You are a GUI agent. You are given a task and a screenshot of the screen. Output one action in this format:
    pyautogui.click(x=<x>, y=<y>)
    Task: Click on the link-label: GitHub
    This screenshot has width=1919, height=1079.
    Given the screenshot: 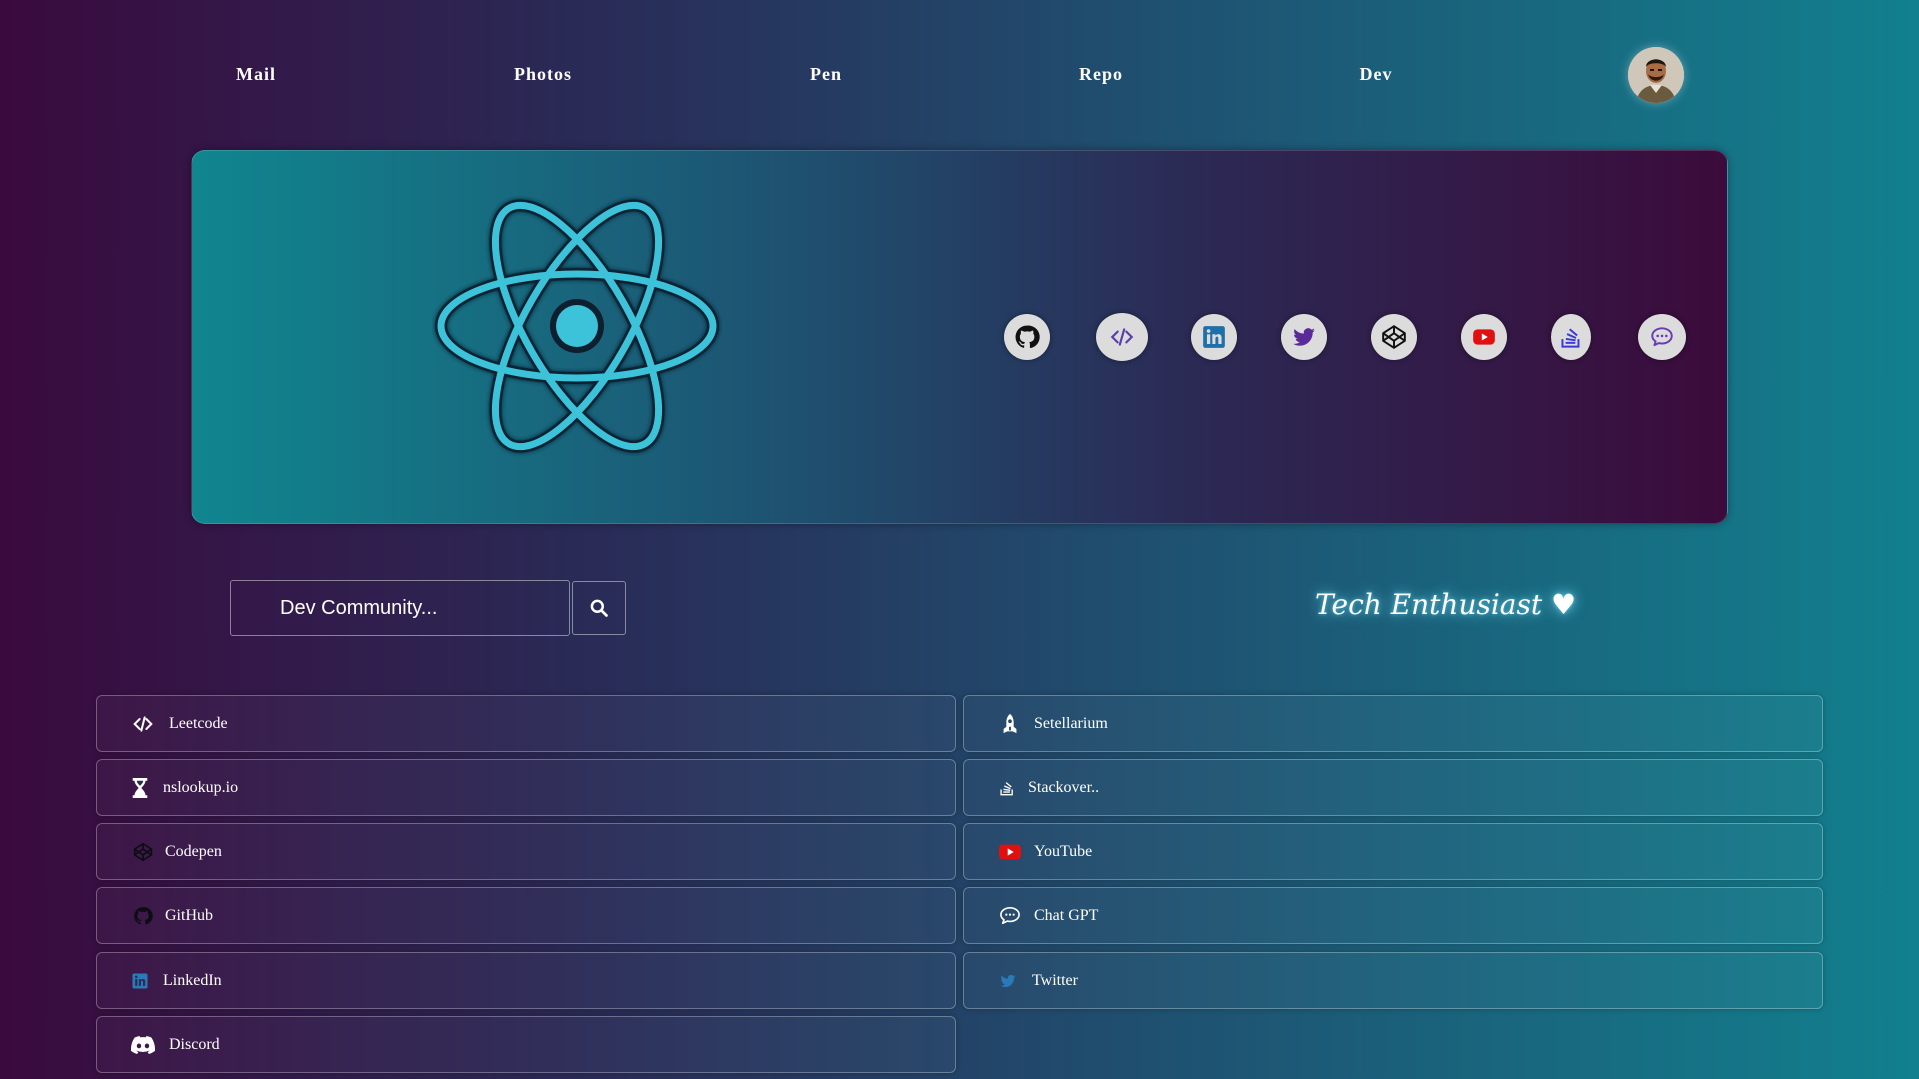 What is the action you would take?
    pyautogui.click(x=189, y=915)
    